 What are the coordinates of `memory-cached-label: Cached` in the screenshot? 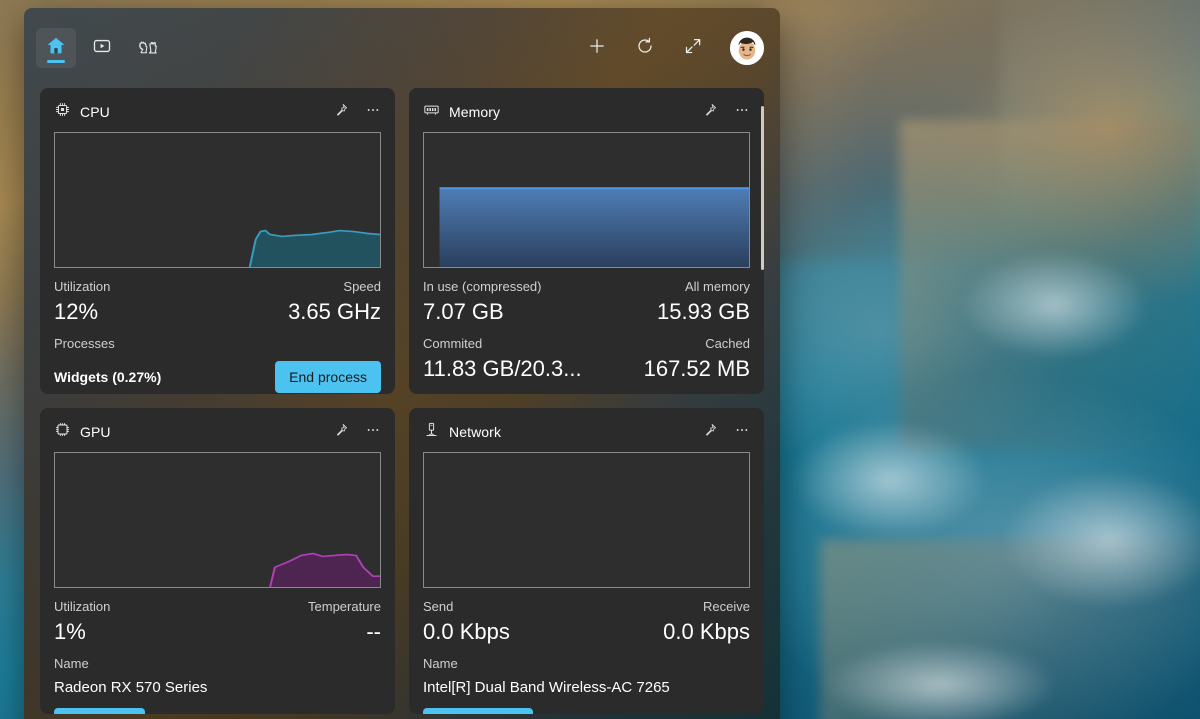 It's located at (727, 343).